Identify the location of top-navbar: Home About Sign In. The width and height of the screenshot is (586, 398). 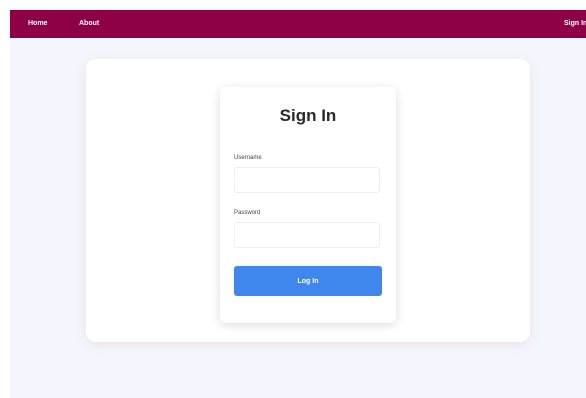
(298, 24).